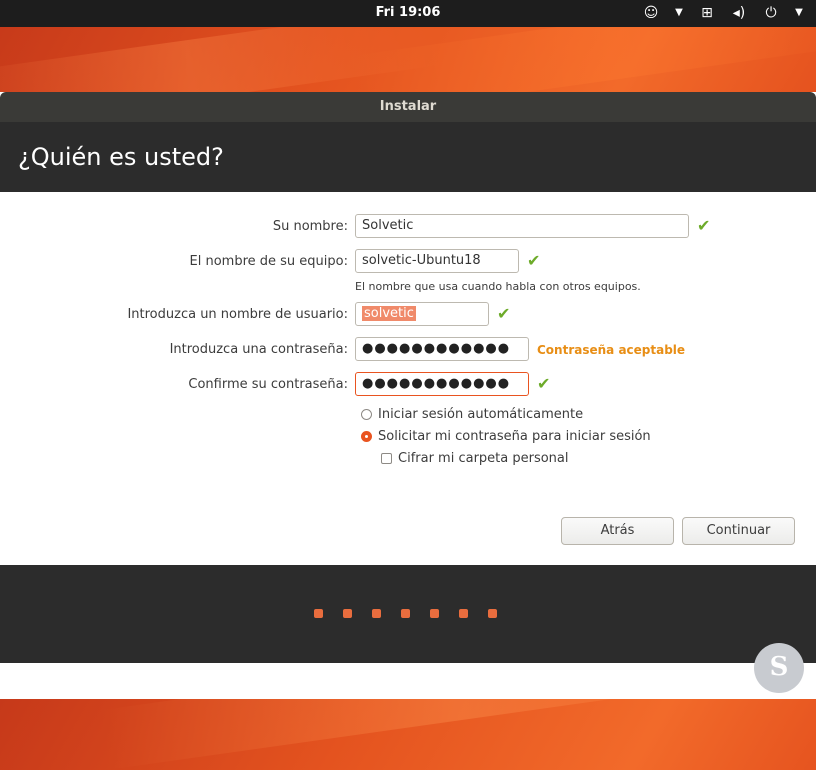  Describe the element at coordinates (779, 668) in the screenshot. I see `watermark-logo: S` at that location.